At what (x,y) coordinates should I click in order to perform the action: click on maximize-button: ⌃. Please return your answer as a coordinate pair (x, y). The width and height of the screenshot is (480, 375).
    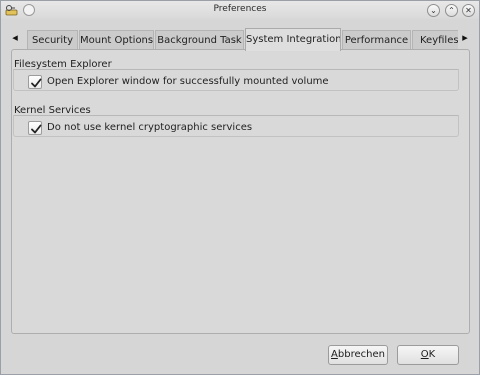
    Looking at the image, I should click on (451, 10).